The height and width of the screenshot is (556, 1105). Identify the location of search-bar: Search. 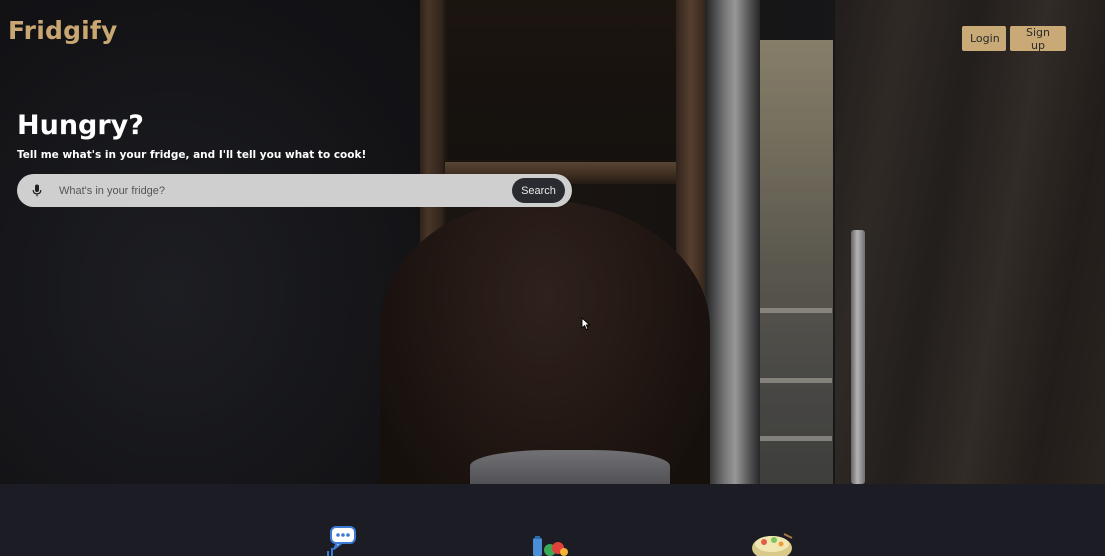
(294, 190).